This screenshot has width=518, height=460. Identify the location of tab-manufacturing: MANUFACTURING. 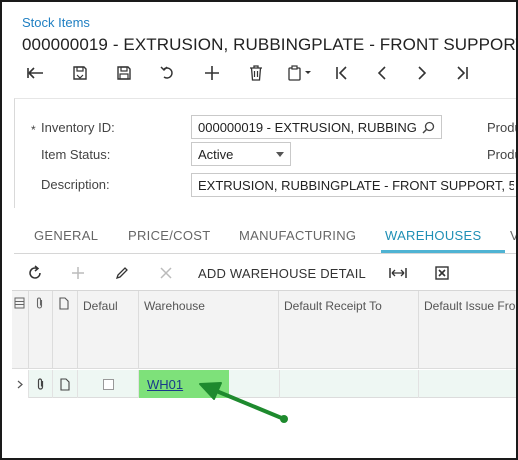
(297, 235).